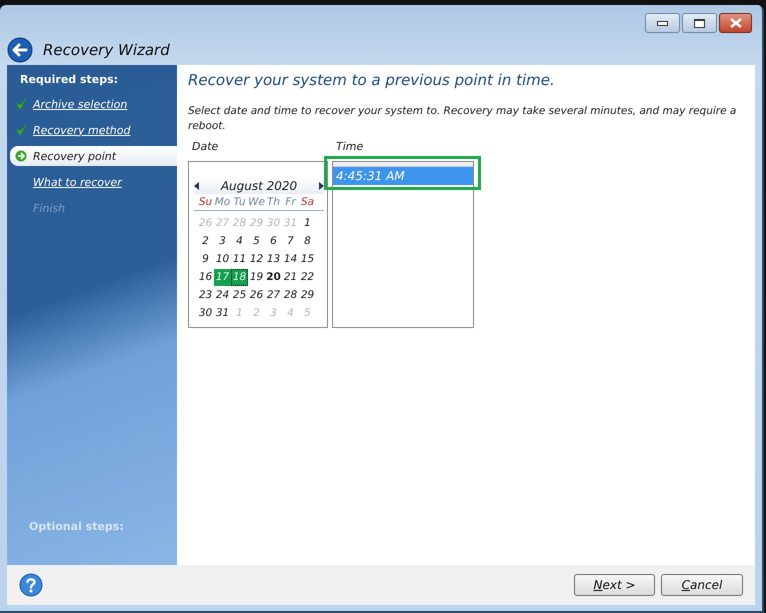 This screenshot has width=766, height=613. What do you see at coordinates (290, 277) in the screenshot?
I see `calendar-day: 21` at bounding box center [290, 277].